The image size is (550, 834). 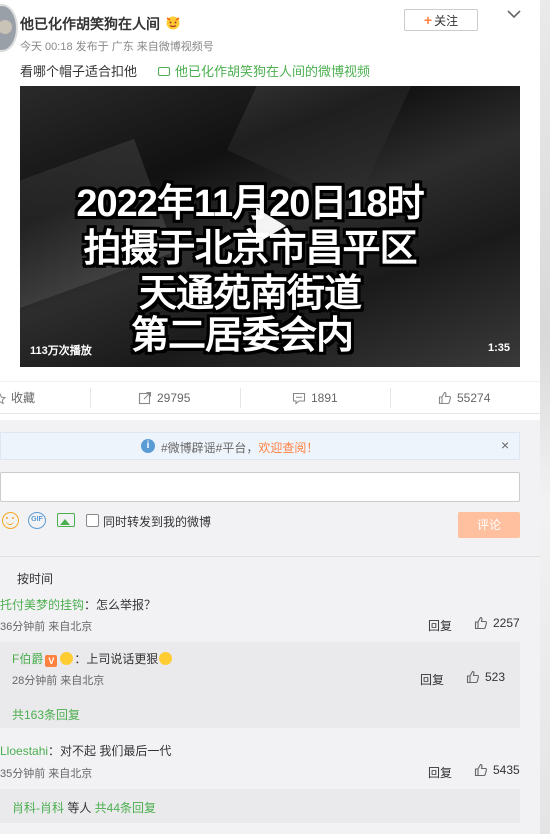 What do you see at coordinates (42, 605) in the screenshot?
I see `comment-username: 托付美梦的挂钩` at bounding box center [42, 605].